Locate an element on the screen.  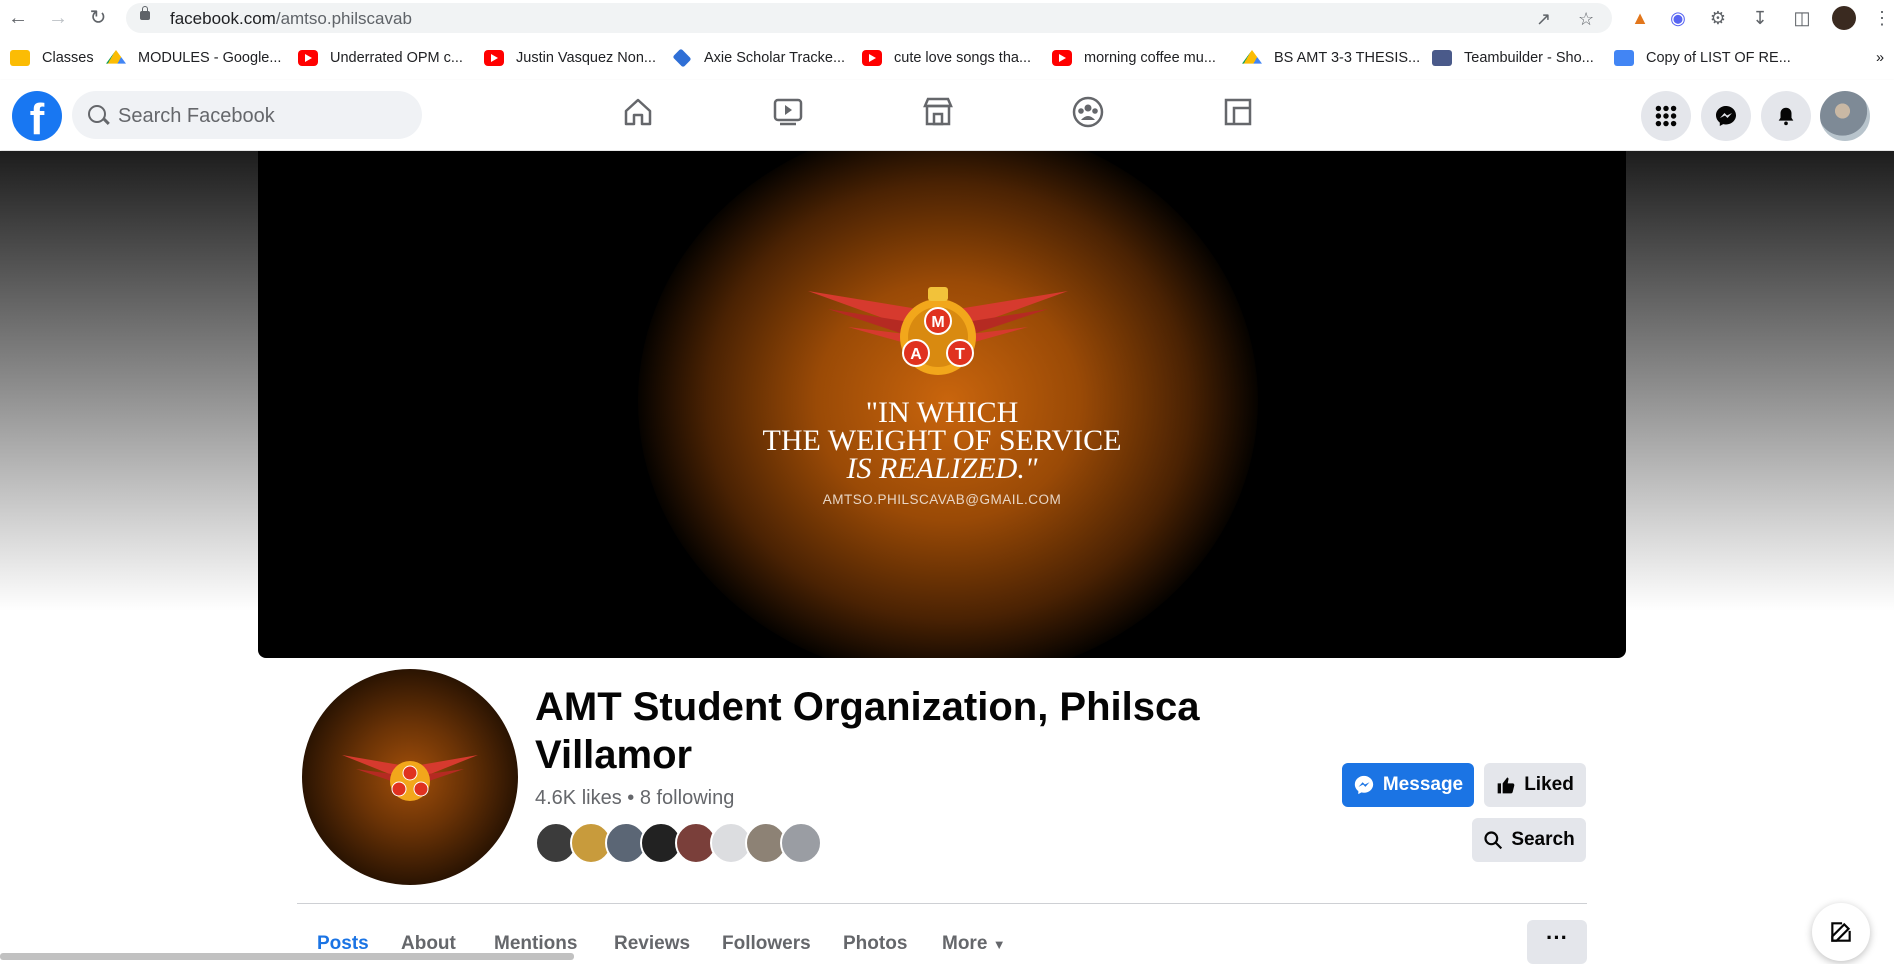
menu-grid-icon is located at coordinates (1666, 116).